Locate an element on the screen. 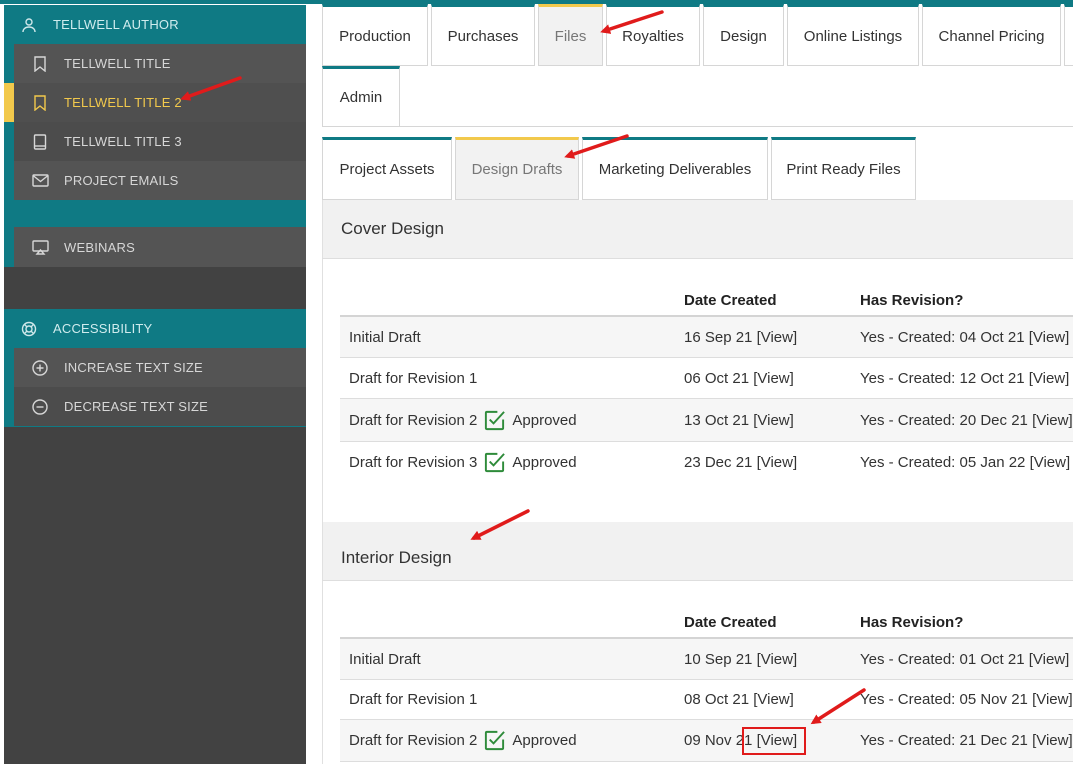 The height and width of the screenshot is (764, 1073). tab-design-drafts: Design Drafts is located at coordinates (517, 168).